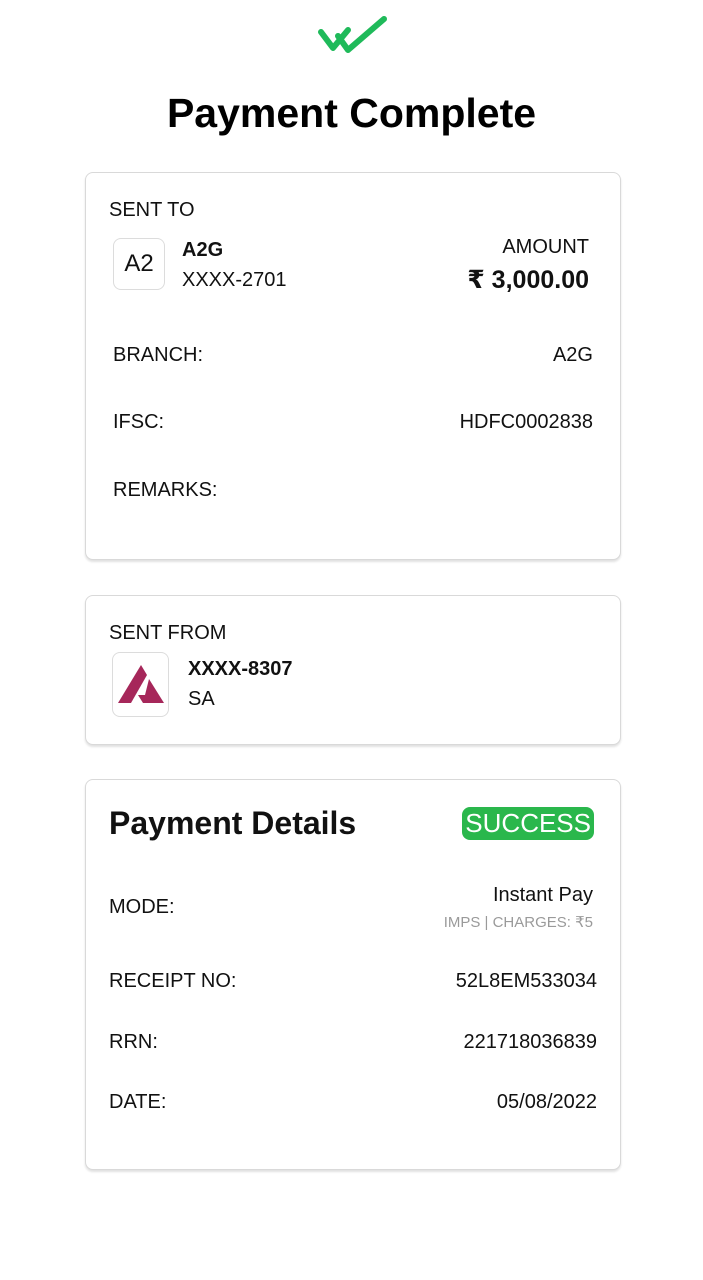 The width and height of the screenshot is (703, 1280). What do you see at coordinates (203, 250) in the screenshot?
I see `recipient-name: A2G` at bounding box center [203, 250].